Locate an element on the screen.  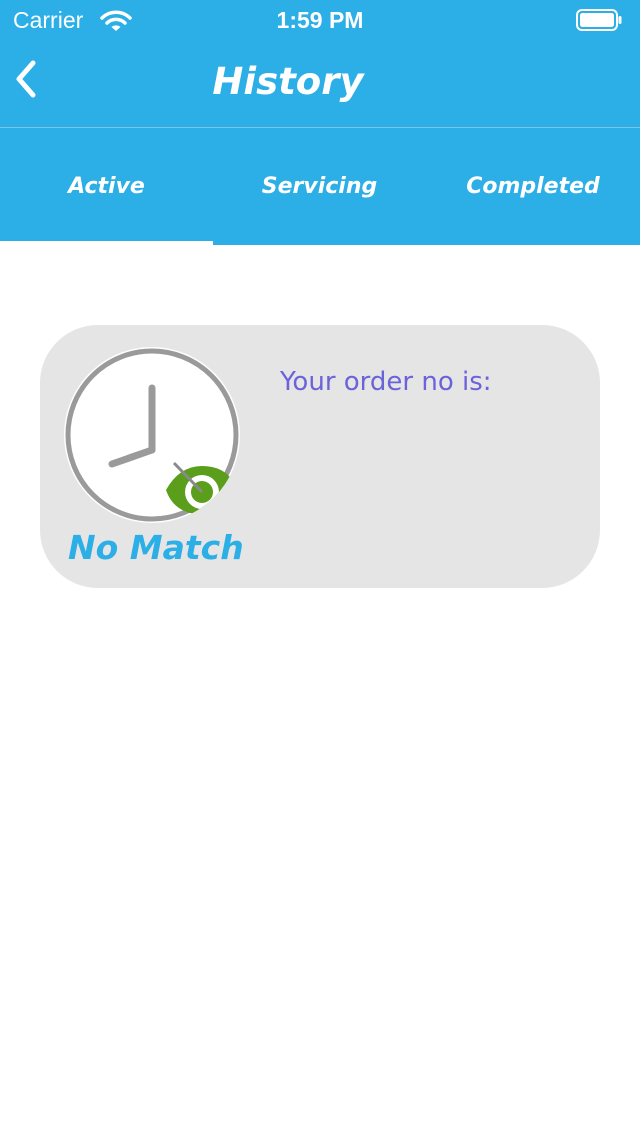
selected-tab-indicator is located at coordinates (106, 243).